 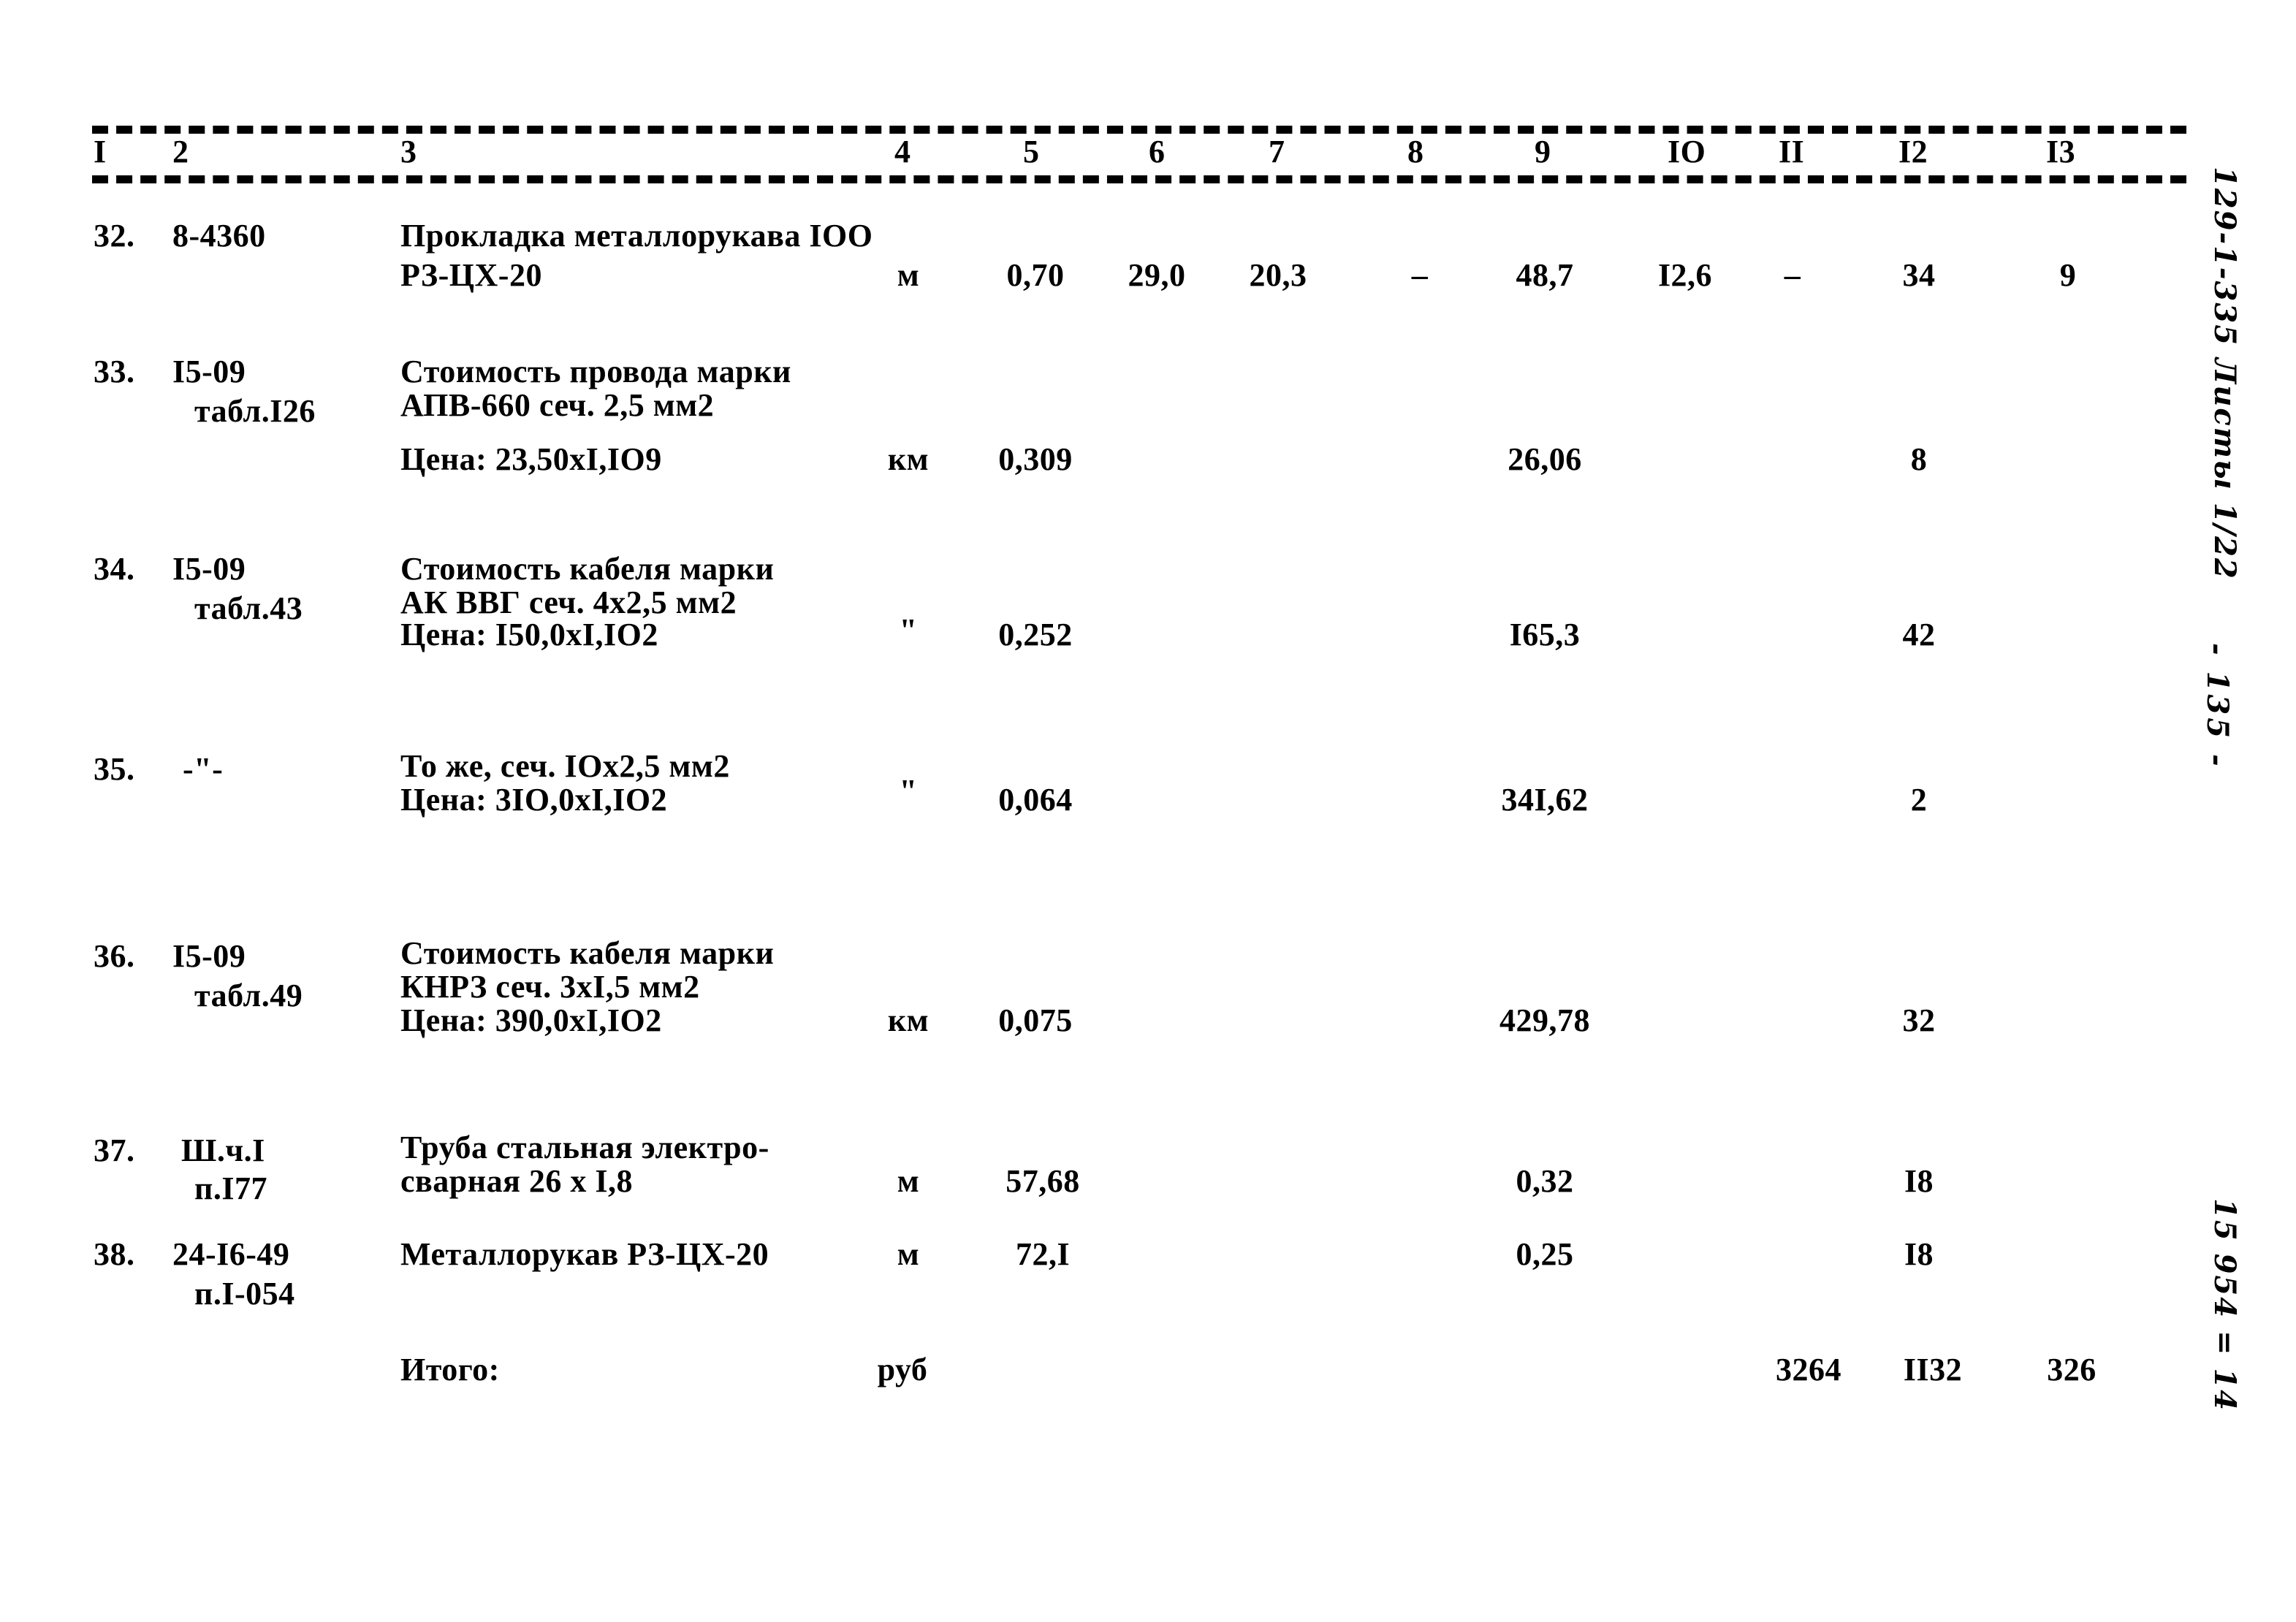 What do you see at coordinates (1545, 275) in the screenshot?
I see `row-col9: 48,7` at bounding box center [1545, 275].